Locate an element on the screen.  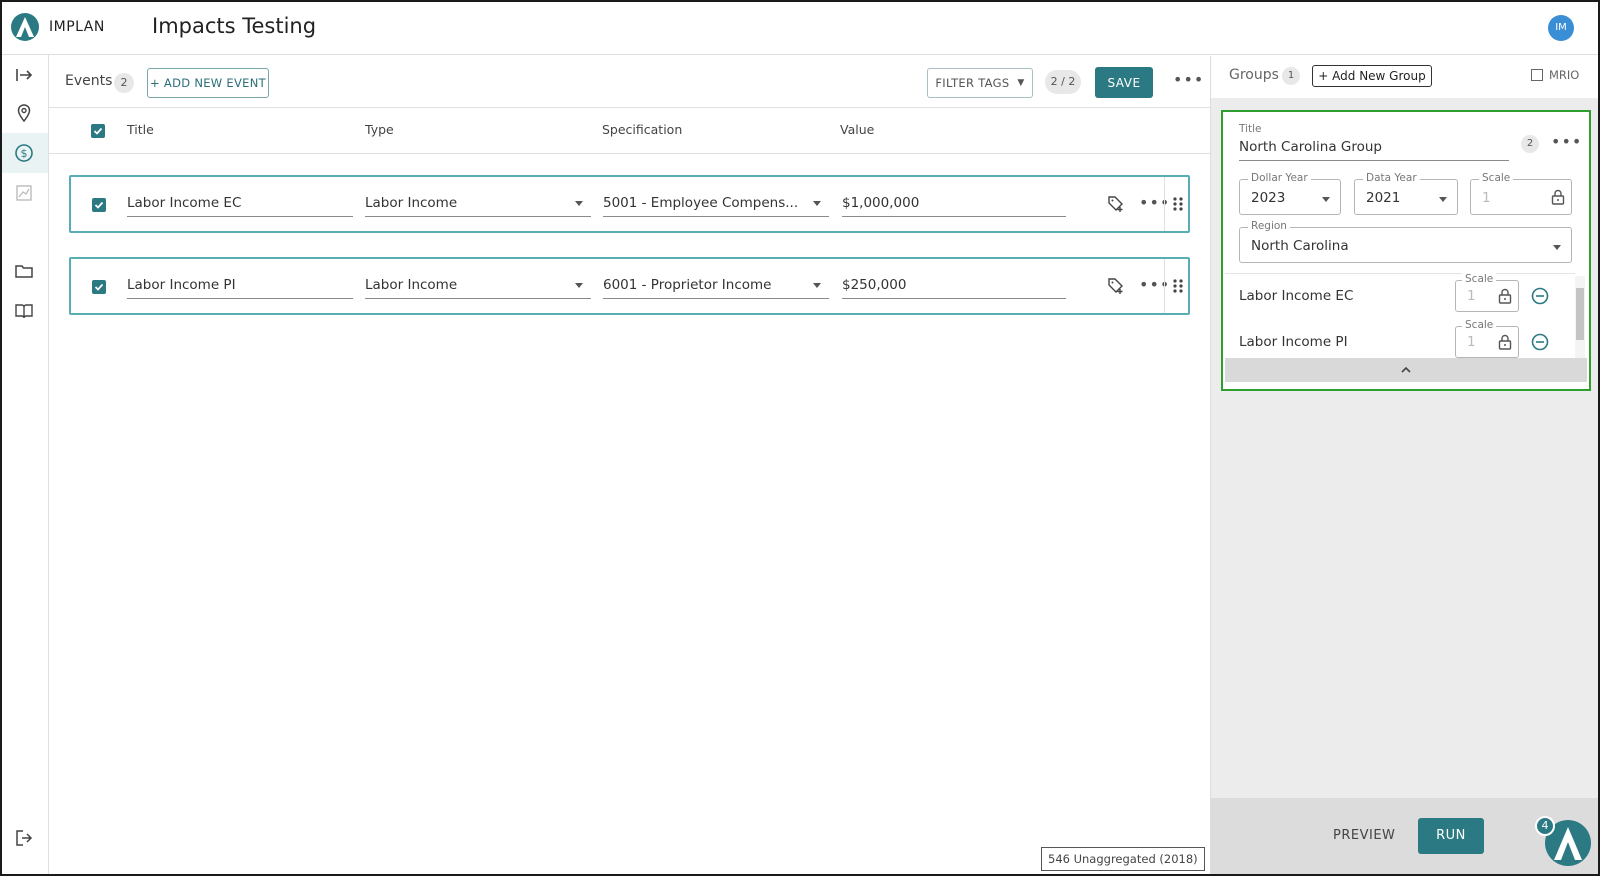
nav-location-item is located at coordinates (24, 113).